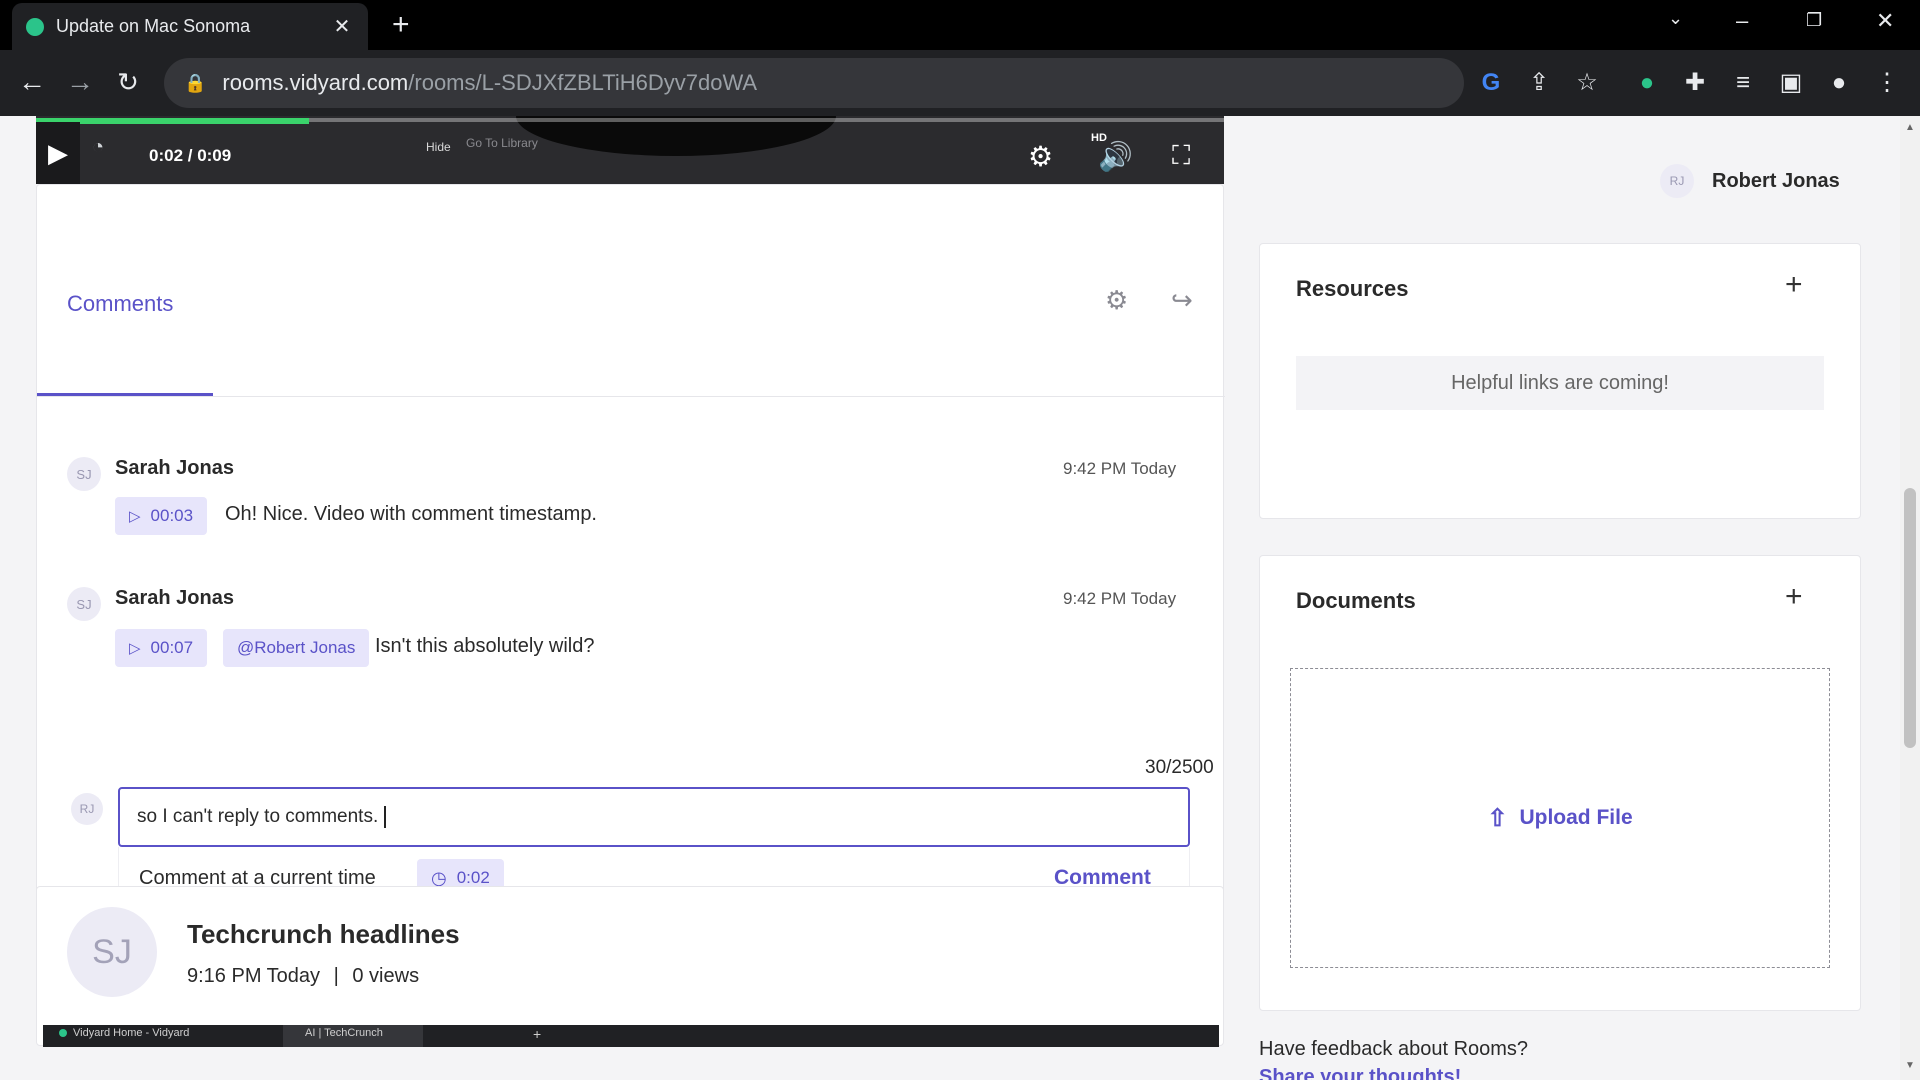 The height and width of the screenshot is (1080, 1920). Describe the element at coordinates (385, 816) in the screenshot. I see `text-caret` at that location.